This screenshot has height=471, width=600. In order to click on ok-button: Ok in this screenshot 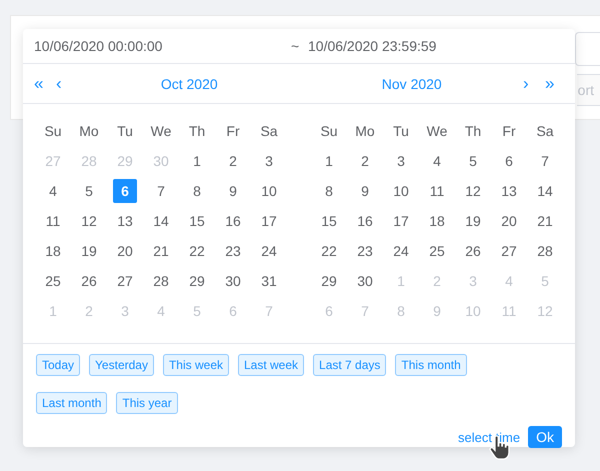, I will do `click(545, 437)`.